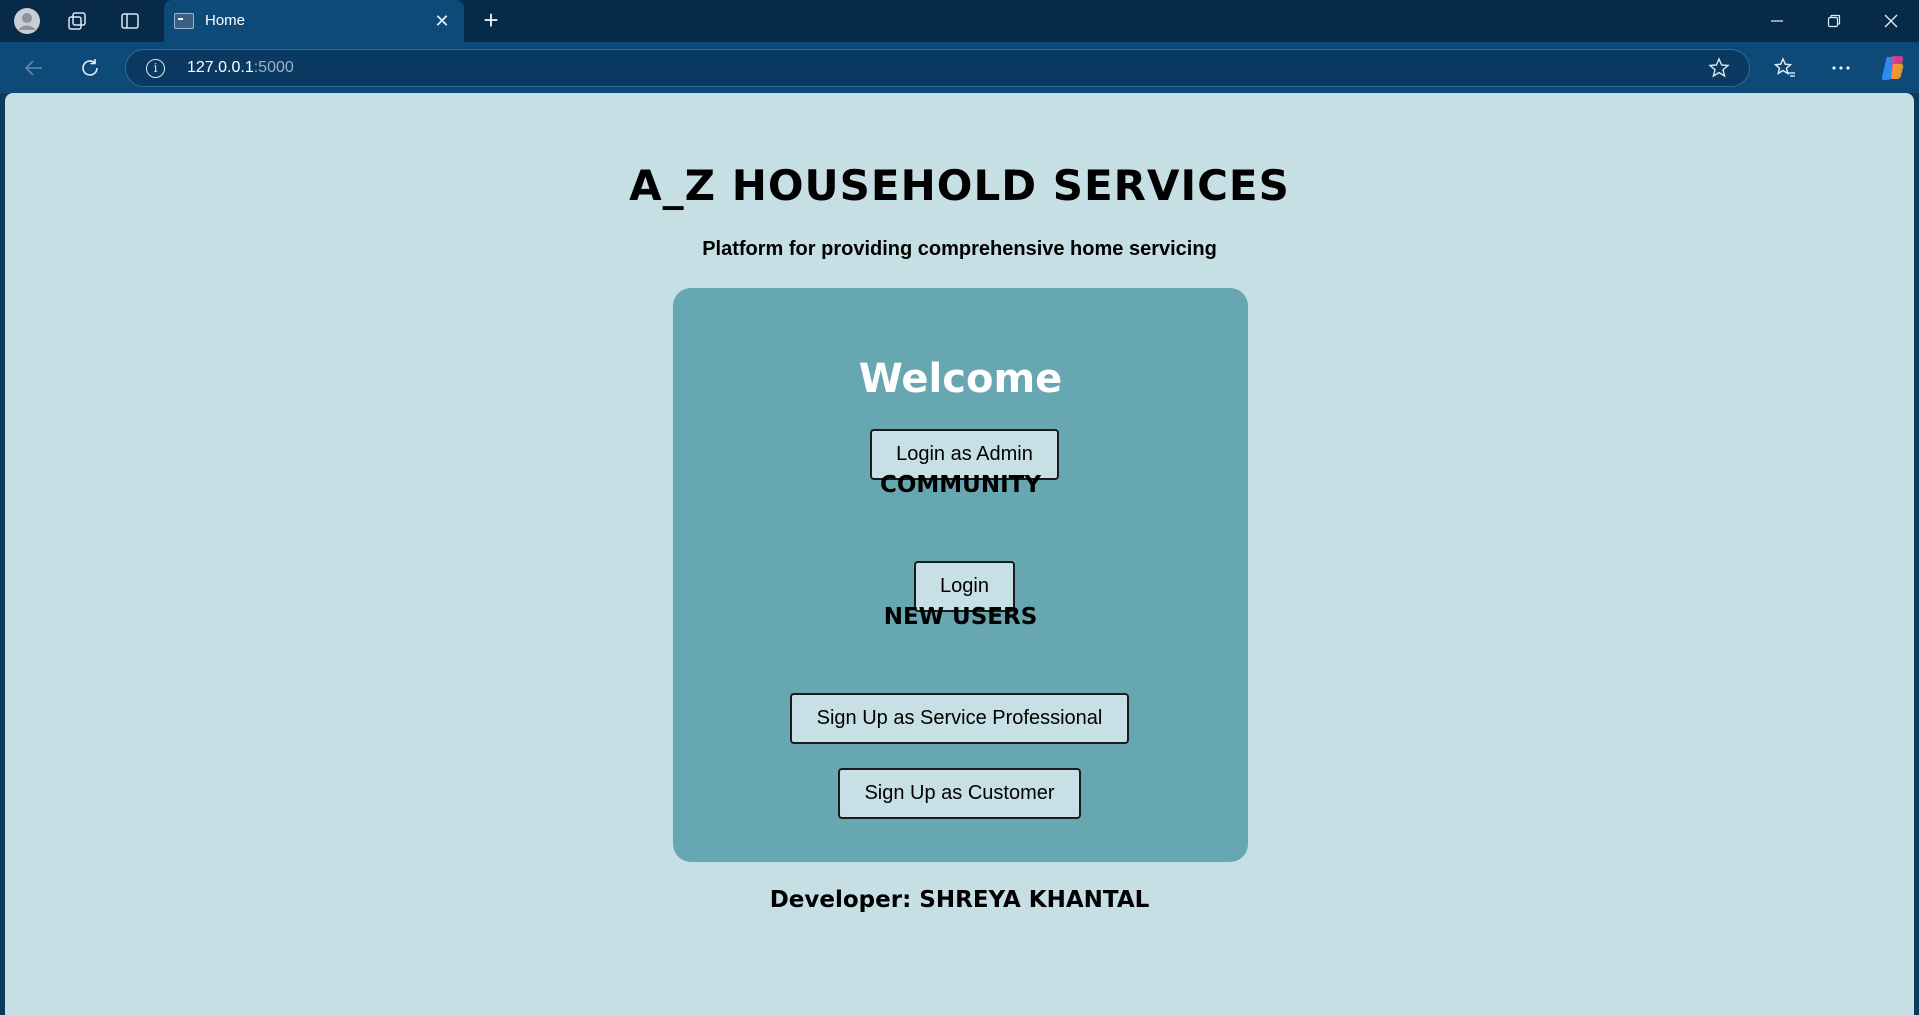 This screenshot has width=1919, height=1015. I want to click on workspaces-icon, so click(77, 21).